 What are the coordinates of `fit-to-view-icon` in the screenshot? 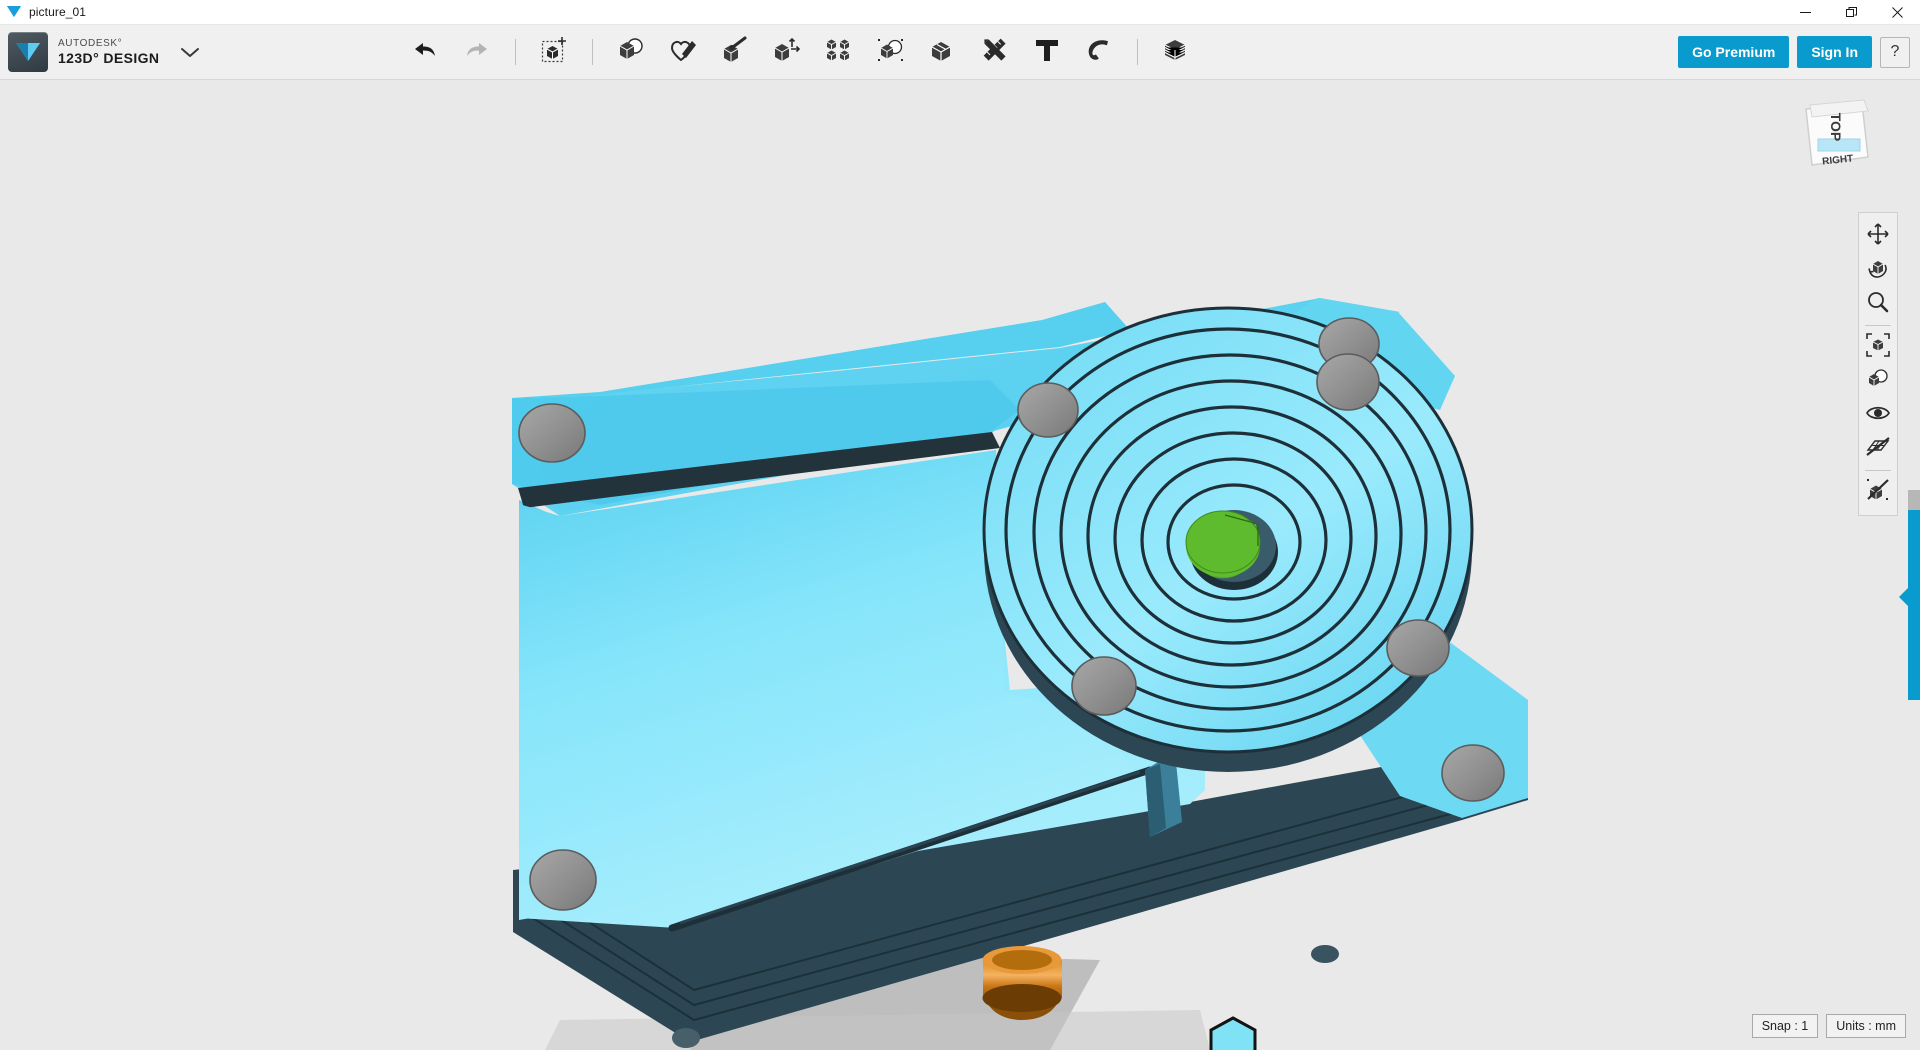 It's located at (1878, 347).